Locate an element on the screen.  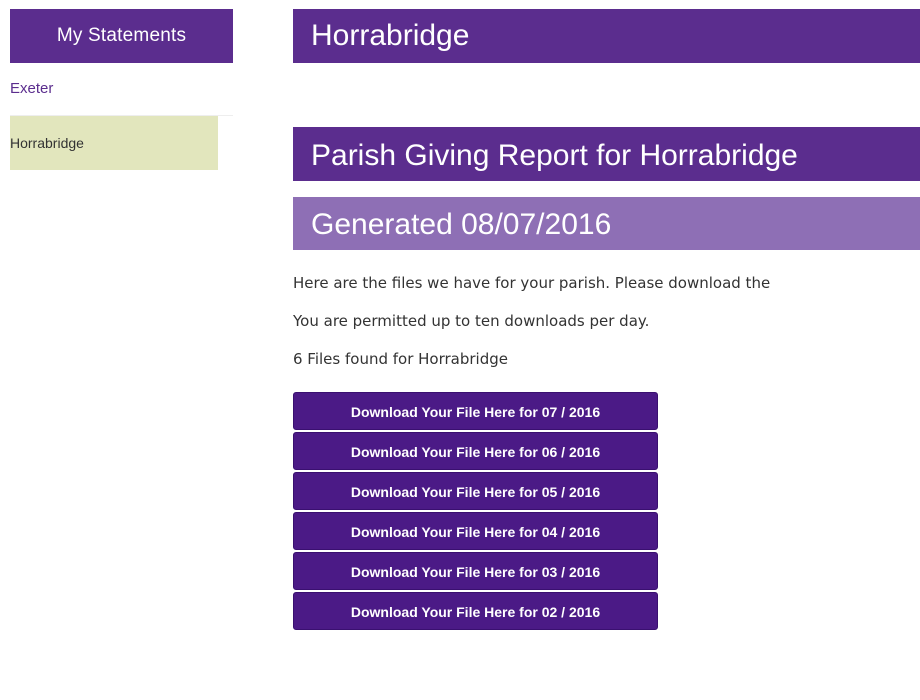
download-button-02-2016: Download Your File Here for 02 / 2016 is located at coordinates (475, 611).